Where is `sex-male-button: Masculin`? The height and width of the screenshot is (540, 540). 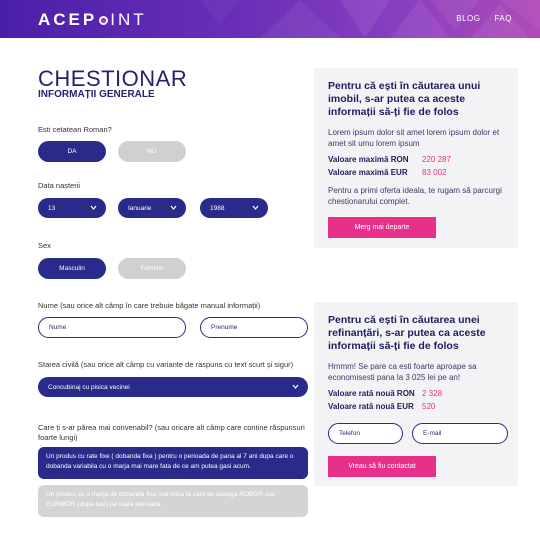
sex-male-button: Masculin is located at coordinates (72, 268).